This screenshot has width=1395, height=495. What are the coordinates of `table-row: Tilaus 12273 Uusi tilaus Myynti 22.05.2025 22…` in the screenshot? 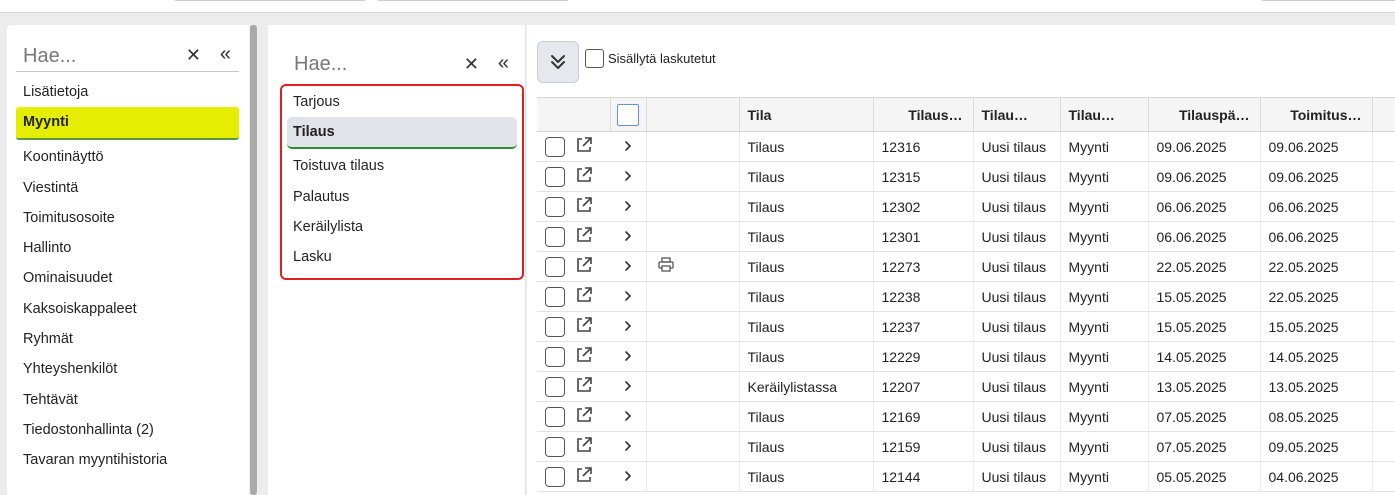 It's located at (966, 266).